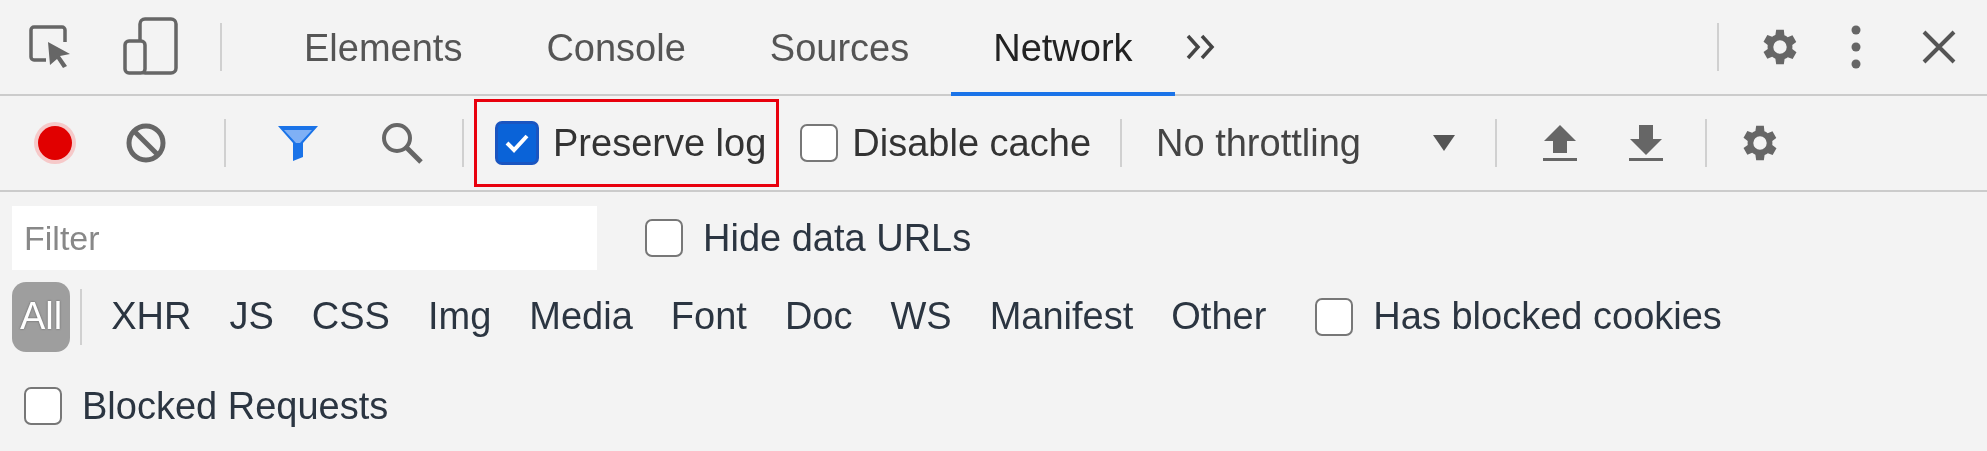 The height and width of the screenshot is (451, 1987). I want to click on tab: Sources, so click(839, 48).